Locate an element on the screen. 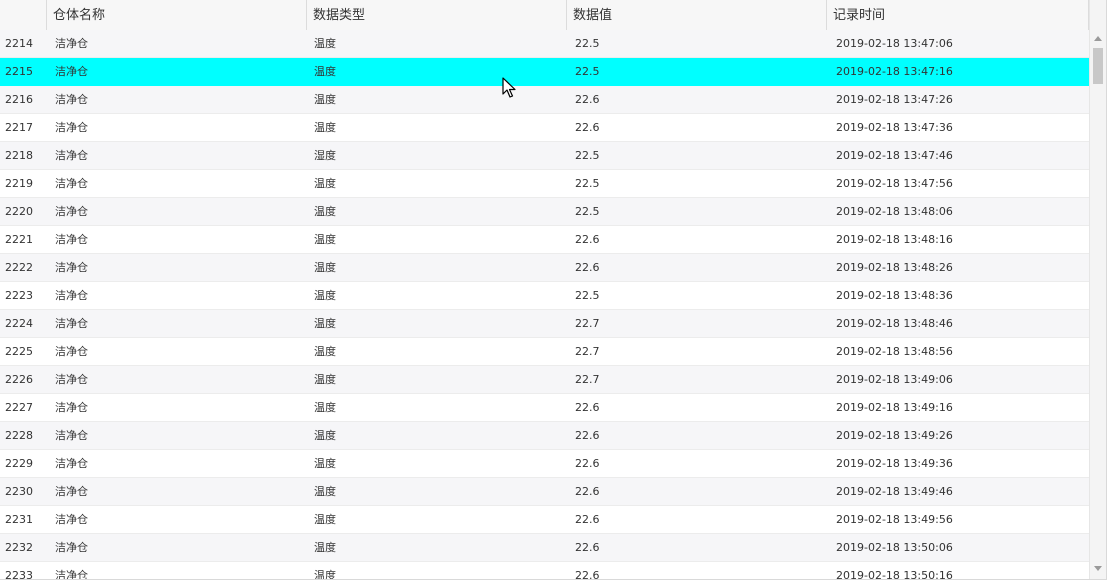 Image resolution: width=1107 pixels, height=580 pixels. record-time-cell: 2019-02-18 13:48:16 is located at coordinates (958, 239).